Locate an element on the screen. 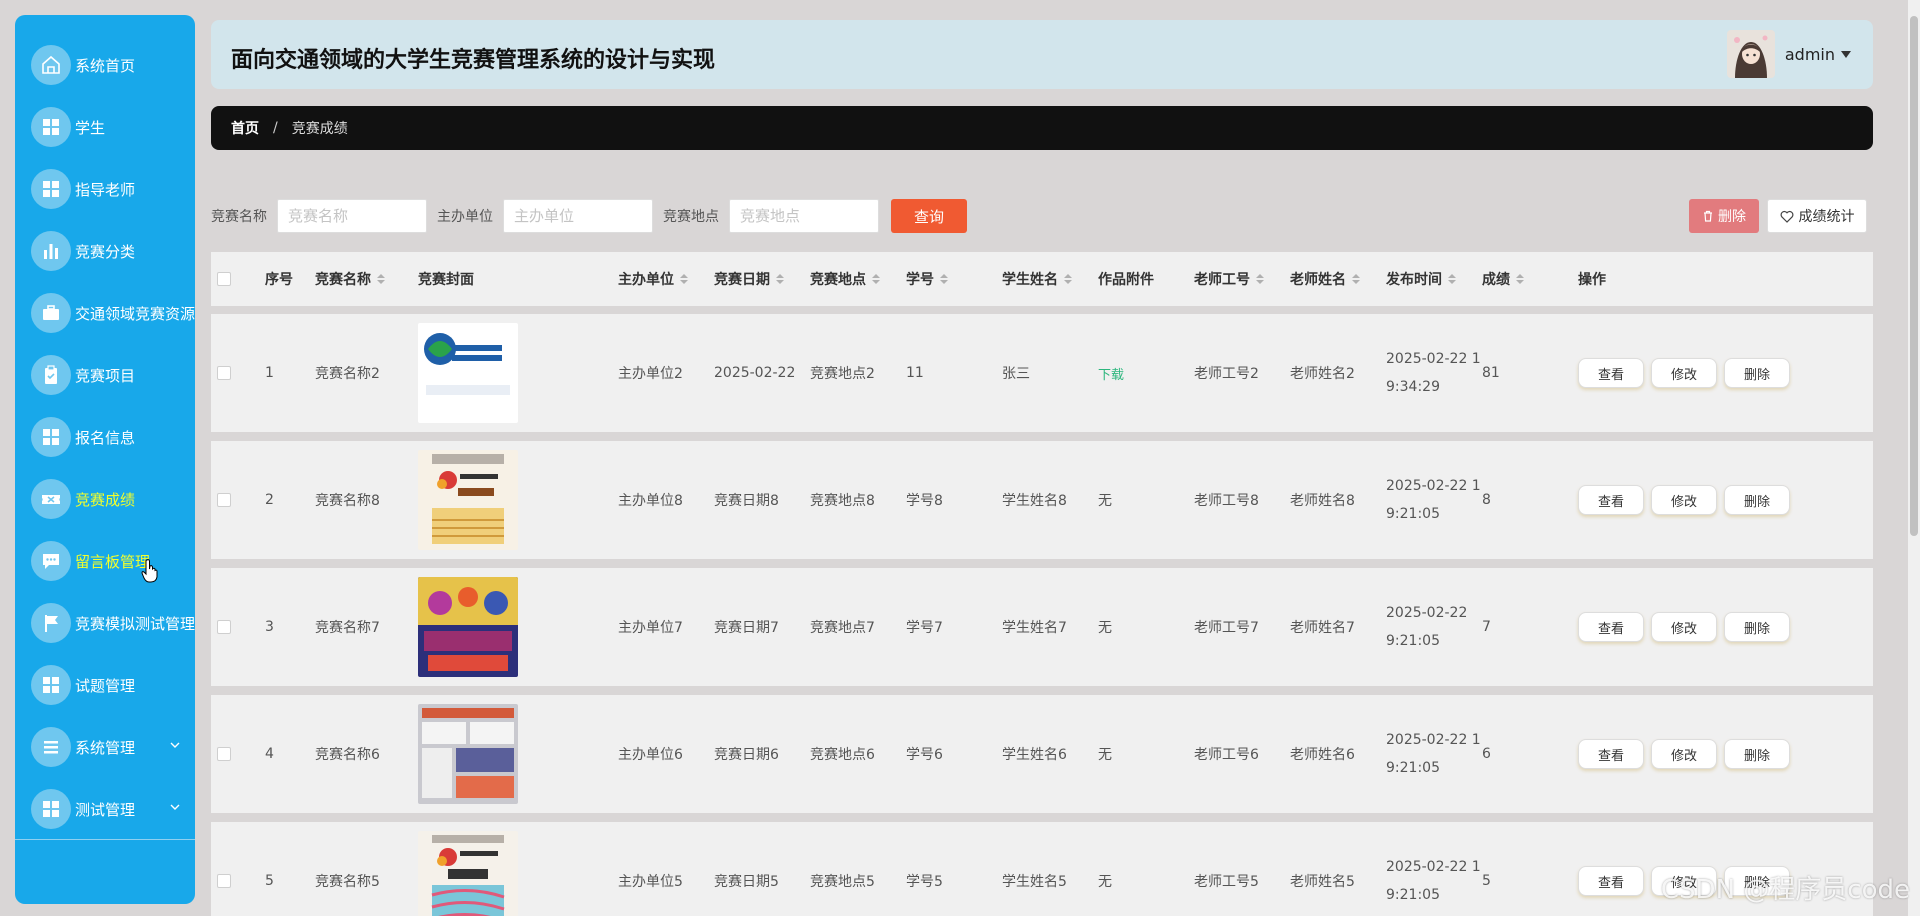  row-score: 8 is located at coordinates (1486, 500).